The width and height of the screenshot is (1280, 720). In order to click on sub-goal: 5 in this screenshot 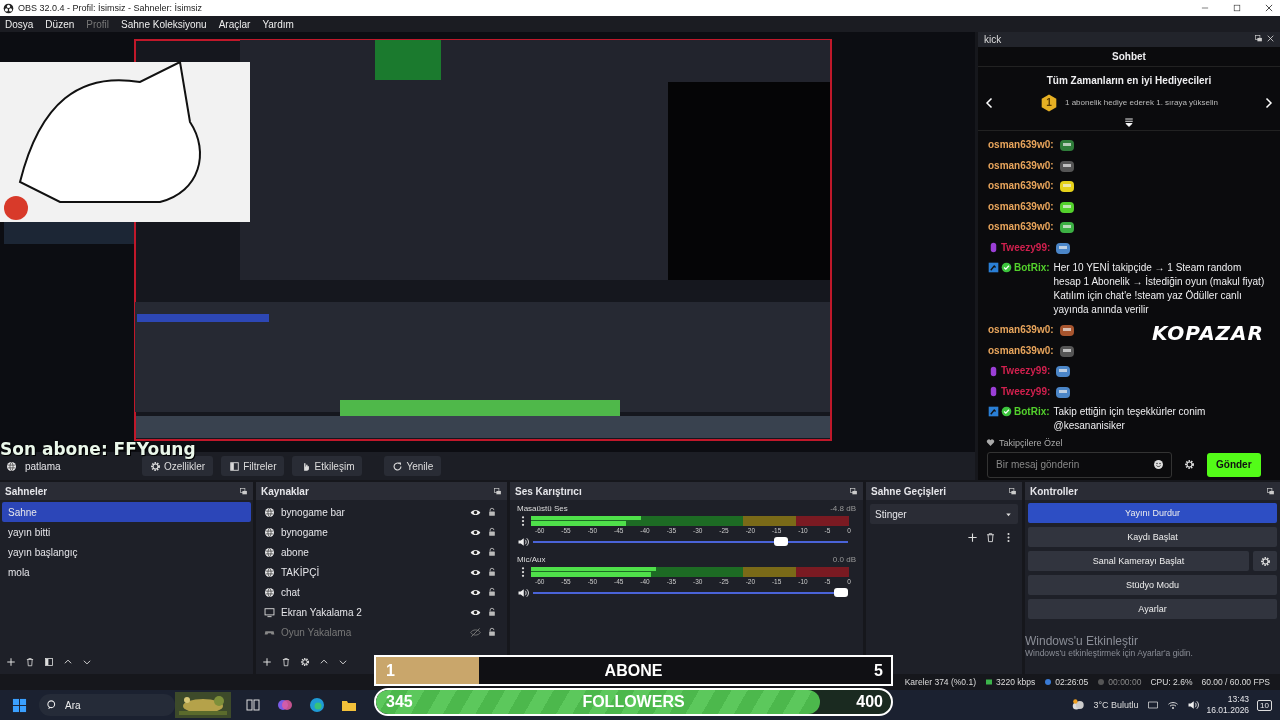, I will do `click(878, 670)`.